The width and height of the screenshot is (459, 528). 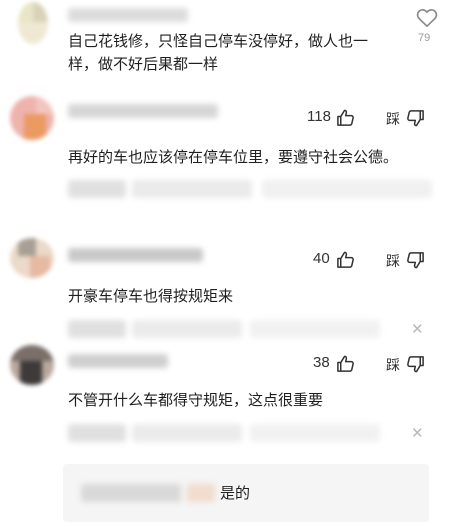 I want to click on comment-text: 不管开什么车都得守规矩，这点很重要, so click(x=196, y=400).